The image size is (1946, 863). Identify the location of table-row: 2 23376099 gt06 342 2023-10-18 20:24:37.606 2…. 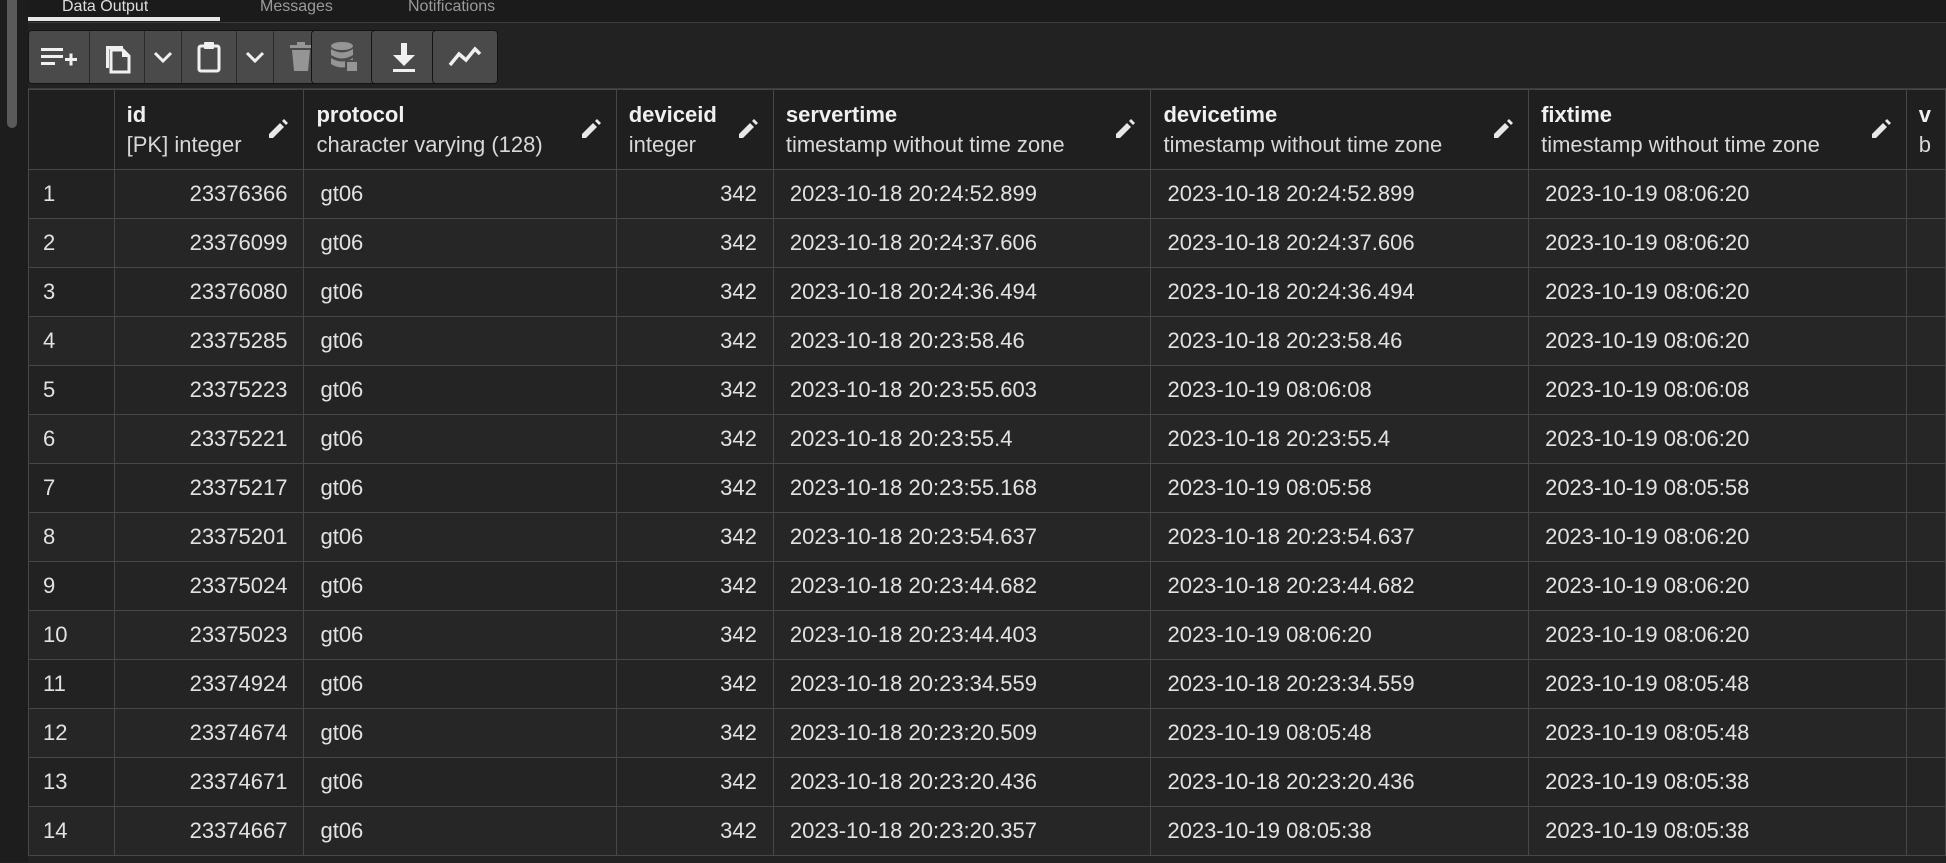
(987, 243).